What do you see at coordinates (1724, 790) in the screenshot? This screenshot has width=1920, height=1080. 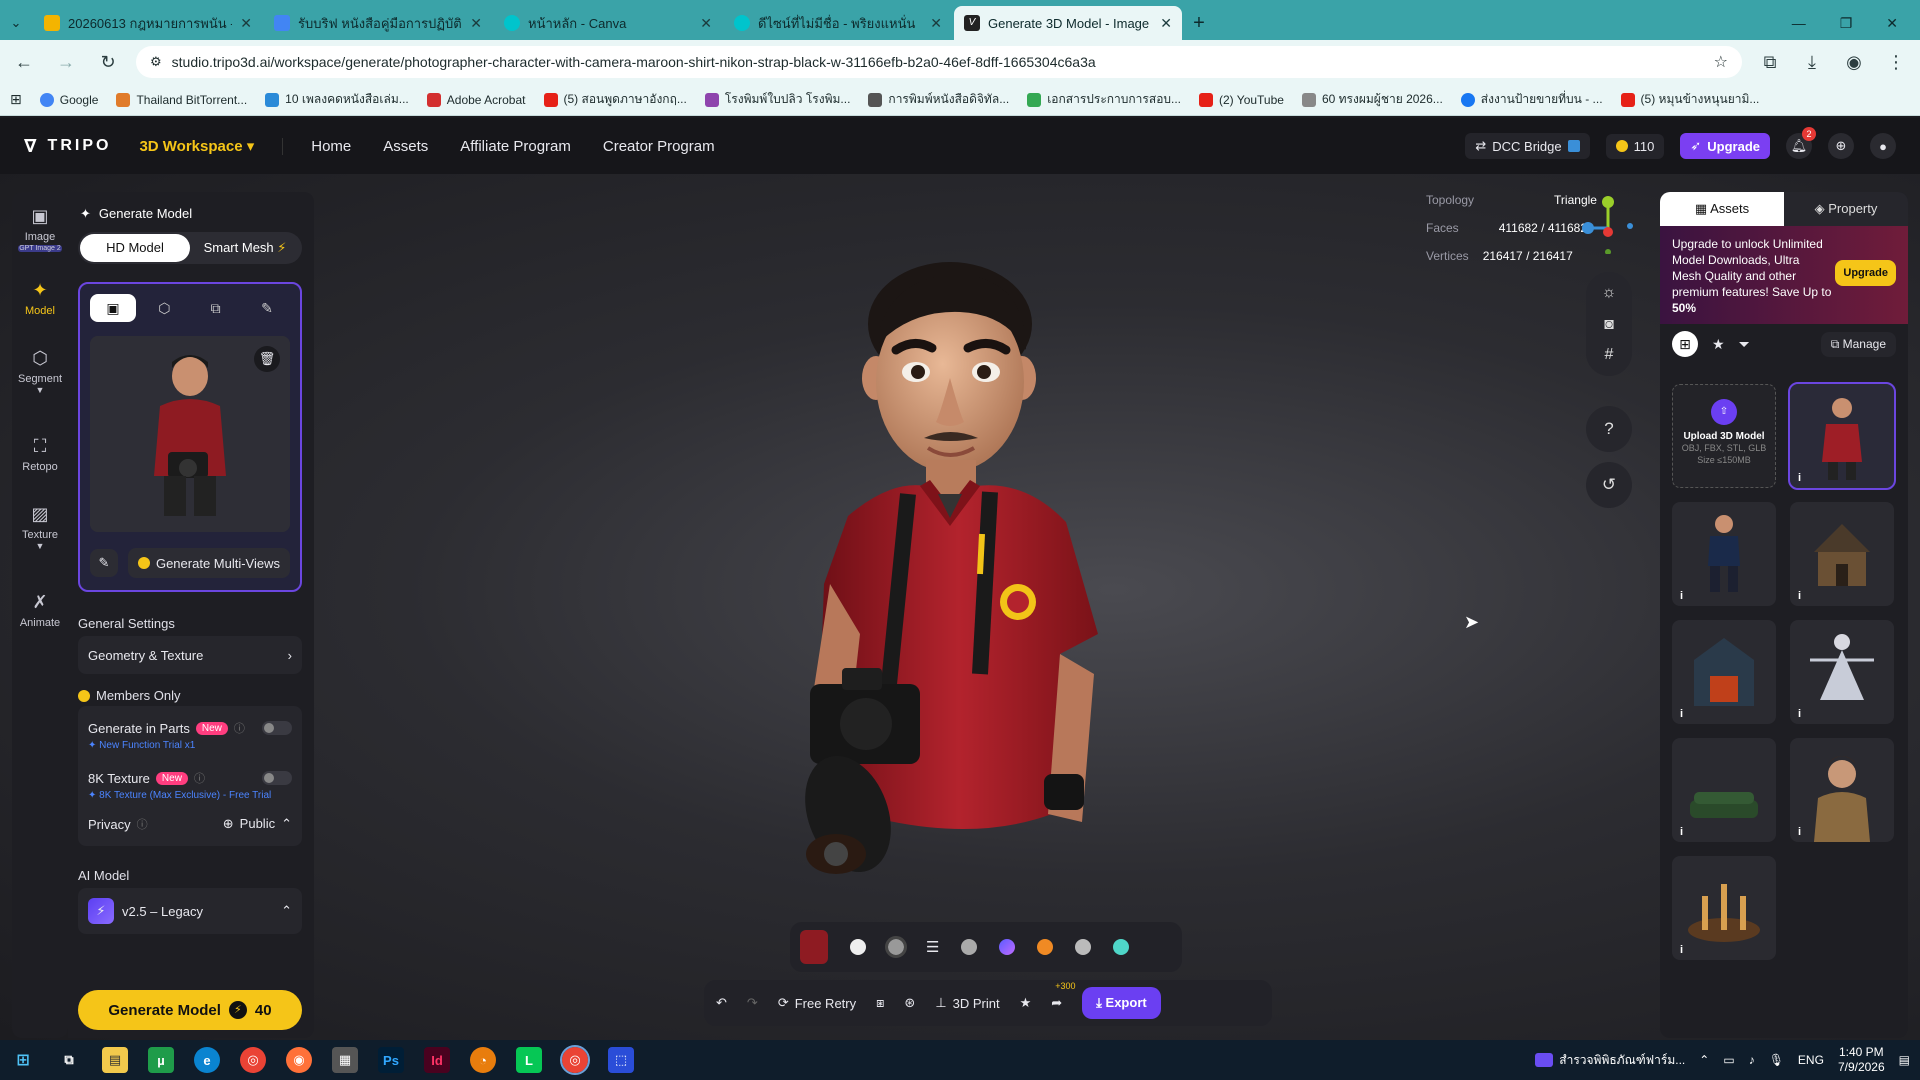 I see `asset-card-sofa: i` at bounding box center [1724, 790].